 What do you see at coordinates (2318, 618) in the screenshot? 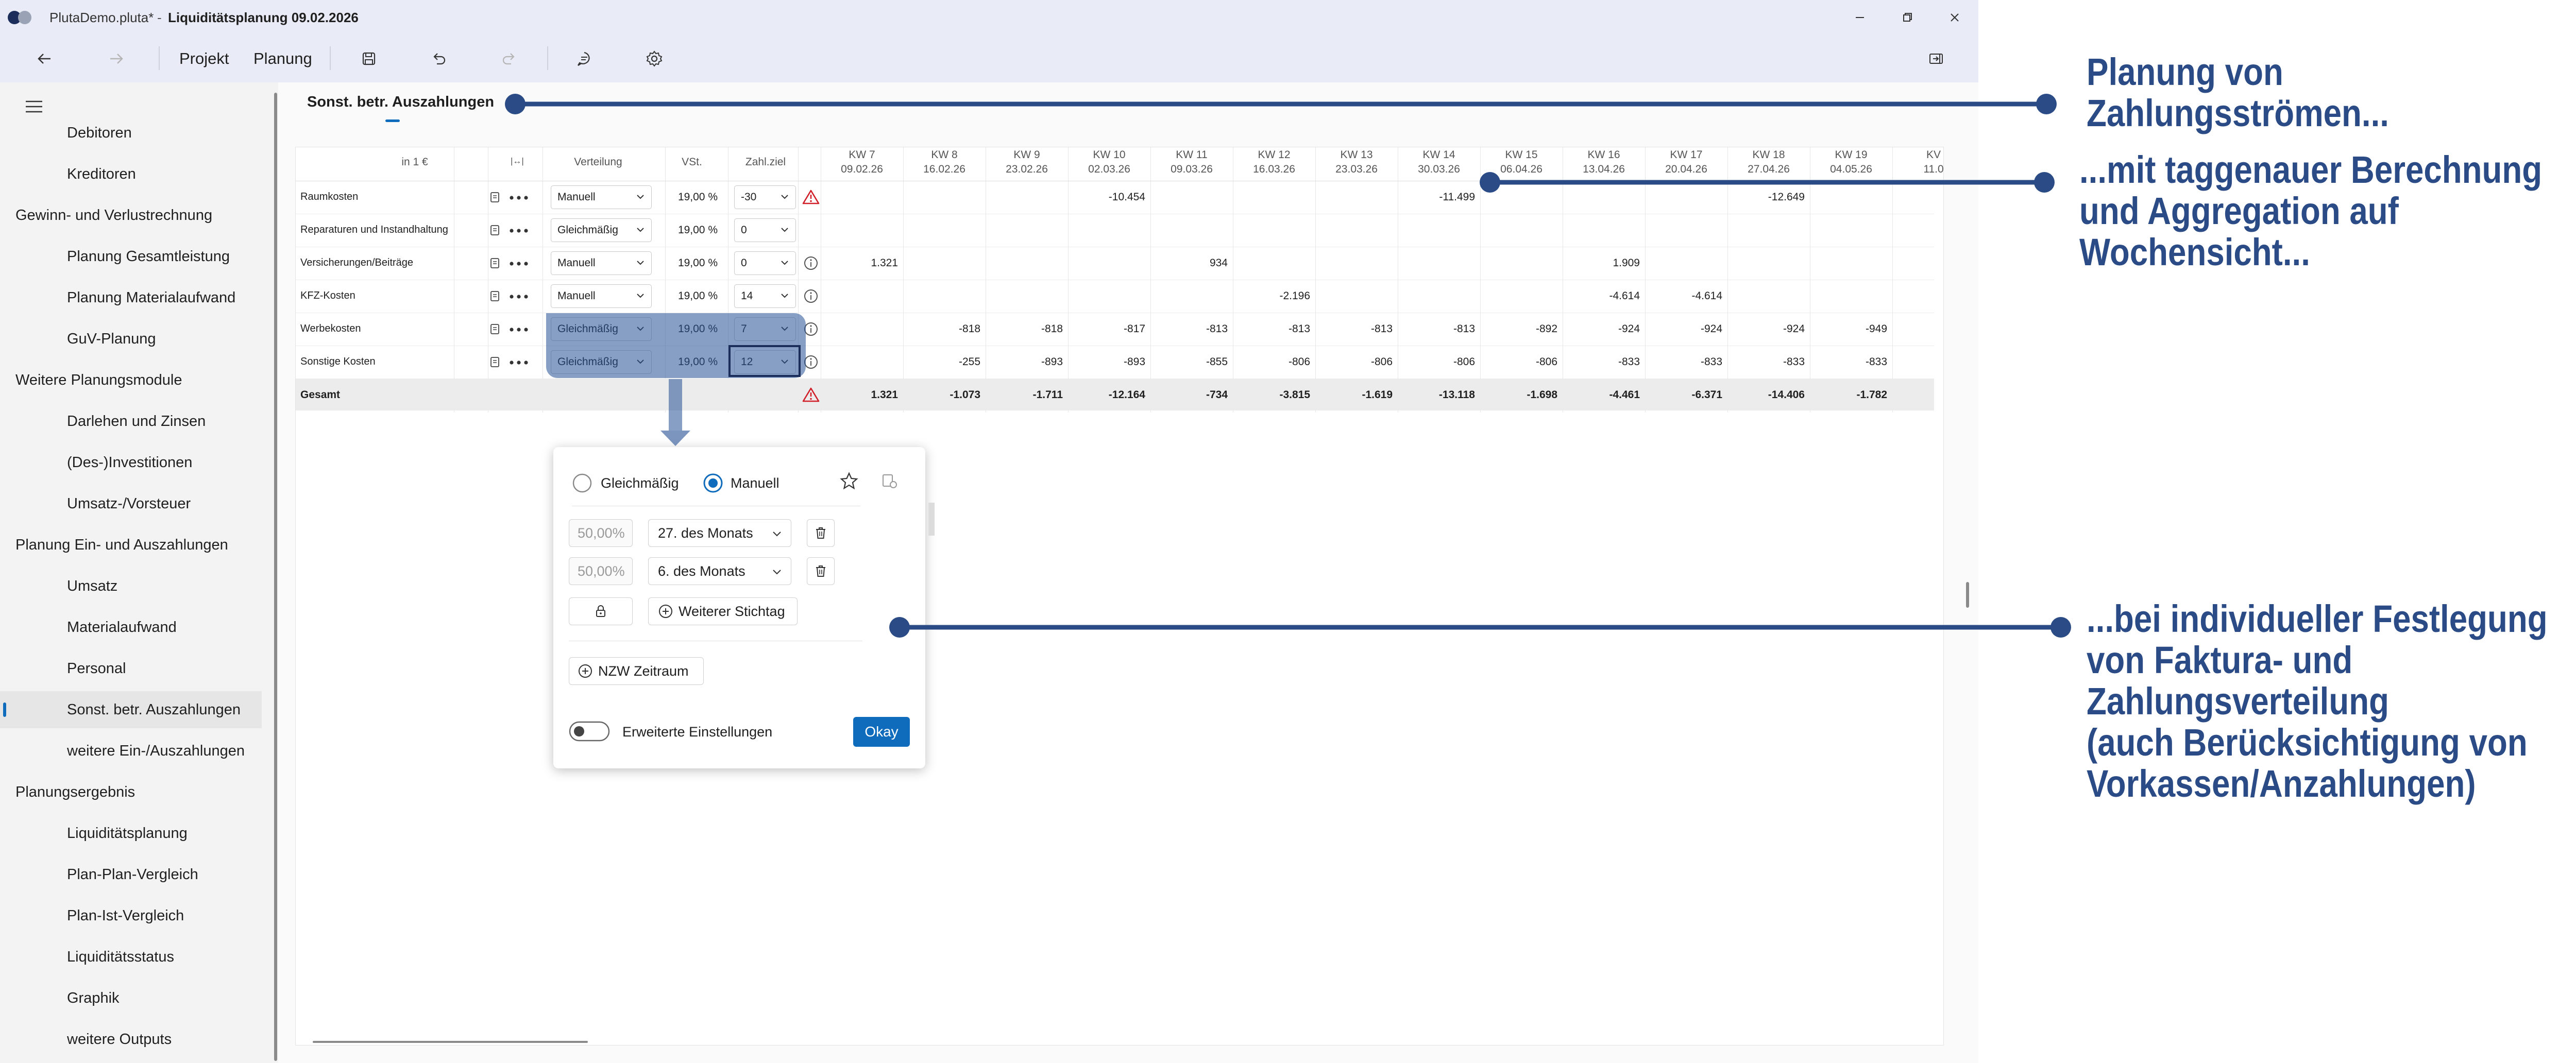
I see `callout-line: ...bei individueller Festlegung` at bounding box center [2318, 618].